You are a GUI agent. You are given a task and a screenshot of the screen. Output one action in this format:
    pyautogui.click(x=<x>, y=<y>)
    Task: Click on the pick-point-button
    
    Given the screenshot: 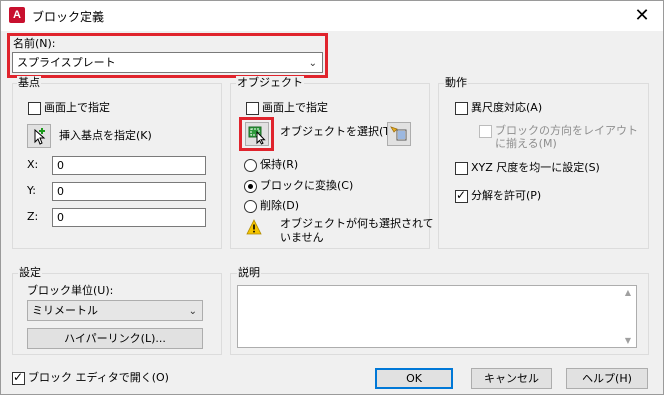 What is the action you would take?
    pyautogui.click(x=39, y=136)
    